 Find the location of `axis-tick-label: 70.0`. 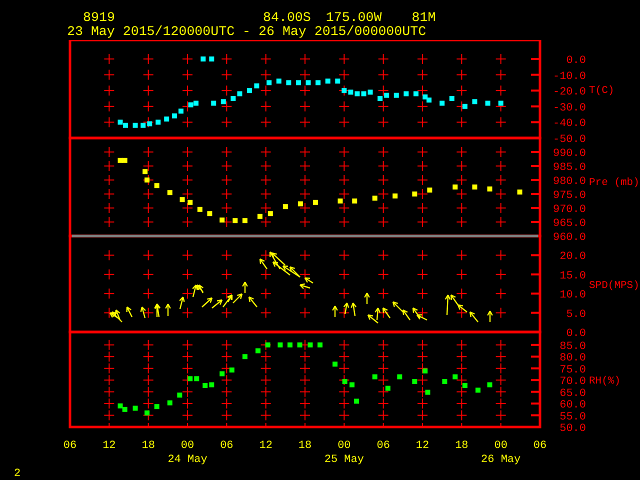

axis-tick-label: 70.0 is located at coordinates (573, 382).